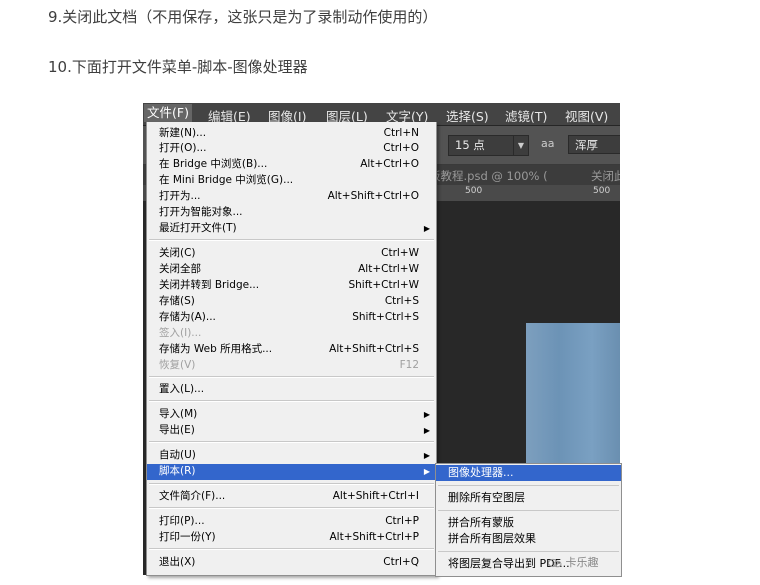 The image size is (760, 585). Describe the element at coordinates (243, 17) in the screenshot. I see `article-step-9: 9.关闭此文档（不用保存，这张只是为了录制动作使用的）` at that location.